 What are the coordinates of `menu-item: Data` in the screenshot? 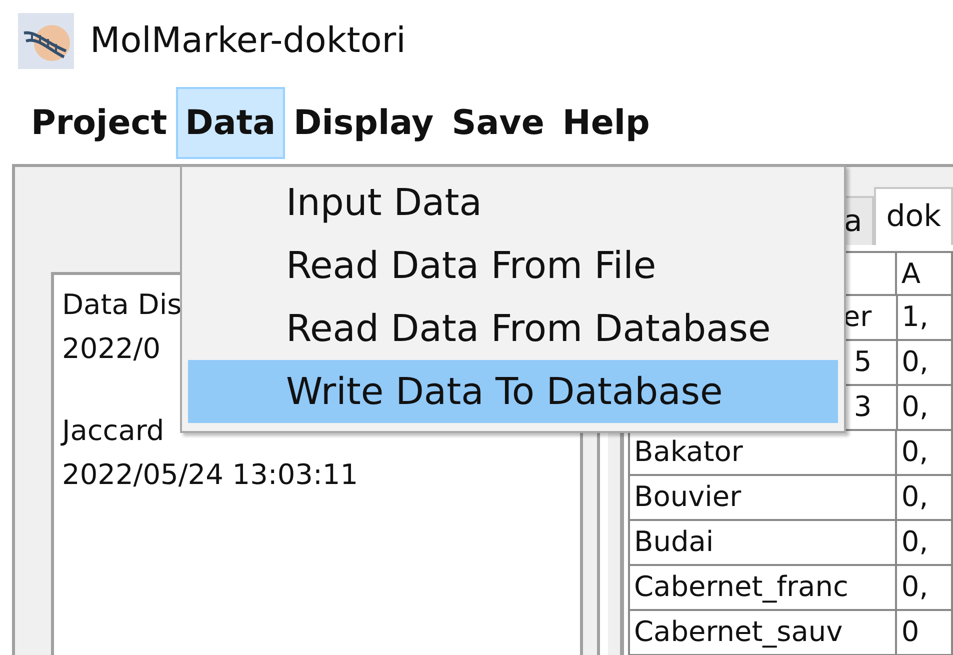 It's located at (230, 123).